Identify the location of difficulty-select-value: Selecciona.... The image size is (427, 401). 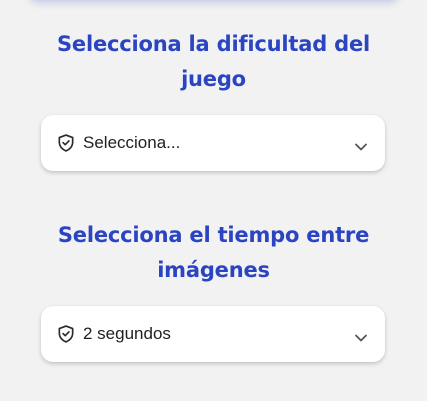
(132, 142).